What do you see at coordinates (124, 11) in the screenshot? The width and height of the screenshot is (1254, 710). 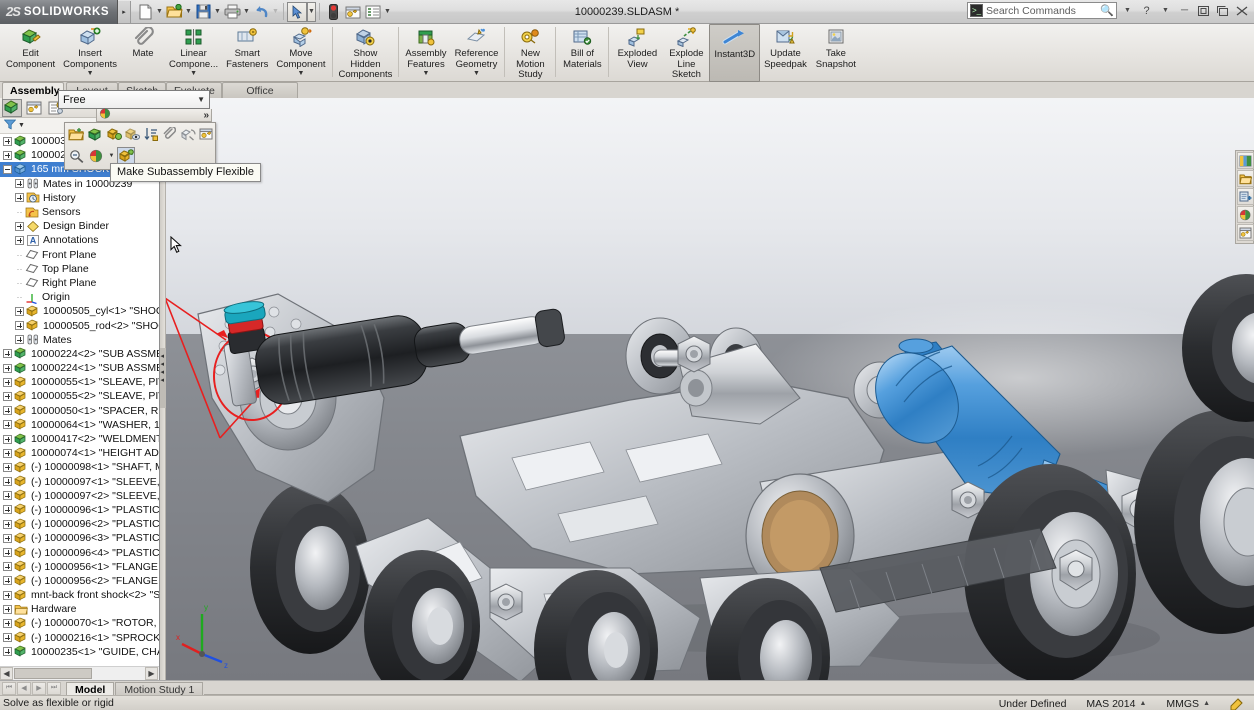 I see `menu-expand-button: ▸` at bounding box center [124, 11].